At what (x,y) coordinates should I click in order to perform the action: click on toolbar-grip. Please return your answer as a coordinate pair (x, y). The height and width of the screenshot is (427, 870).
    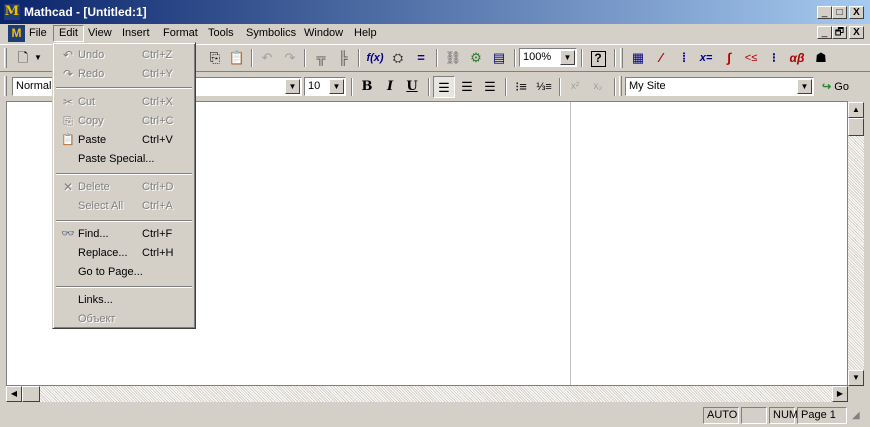
    Looking at the image, I should click on (5, 58).